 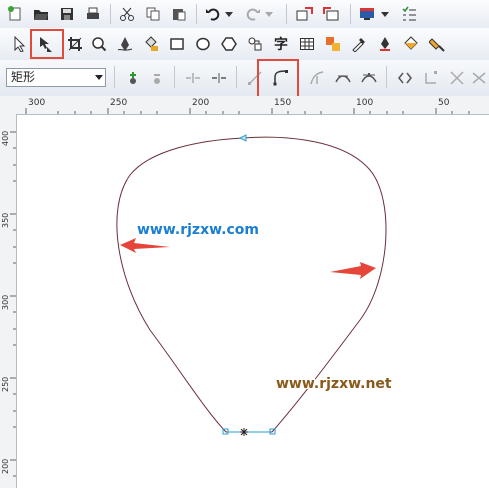 What do you see at coordinates (67, 14) in the screenshot?
I see `save-icon` at bounding box center [67, 14].